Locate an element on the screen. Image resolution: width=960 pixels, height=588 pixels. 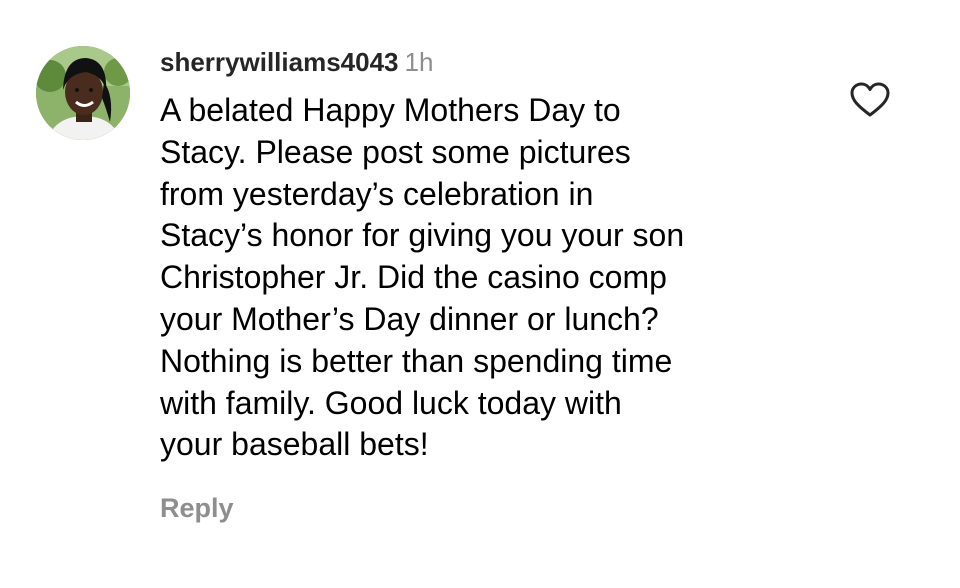
comment-line: your Mother’s Day dinner or lunch? is located at coordinates (409, 318).